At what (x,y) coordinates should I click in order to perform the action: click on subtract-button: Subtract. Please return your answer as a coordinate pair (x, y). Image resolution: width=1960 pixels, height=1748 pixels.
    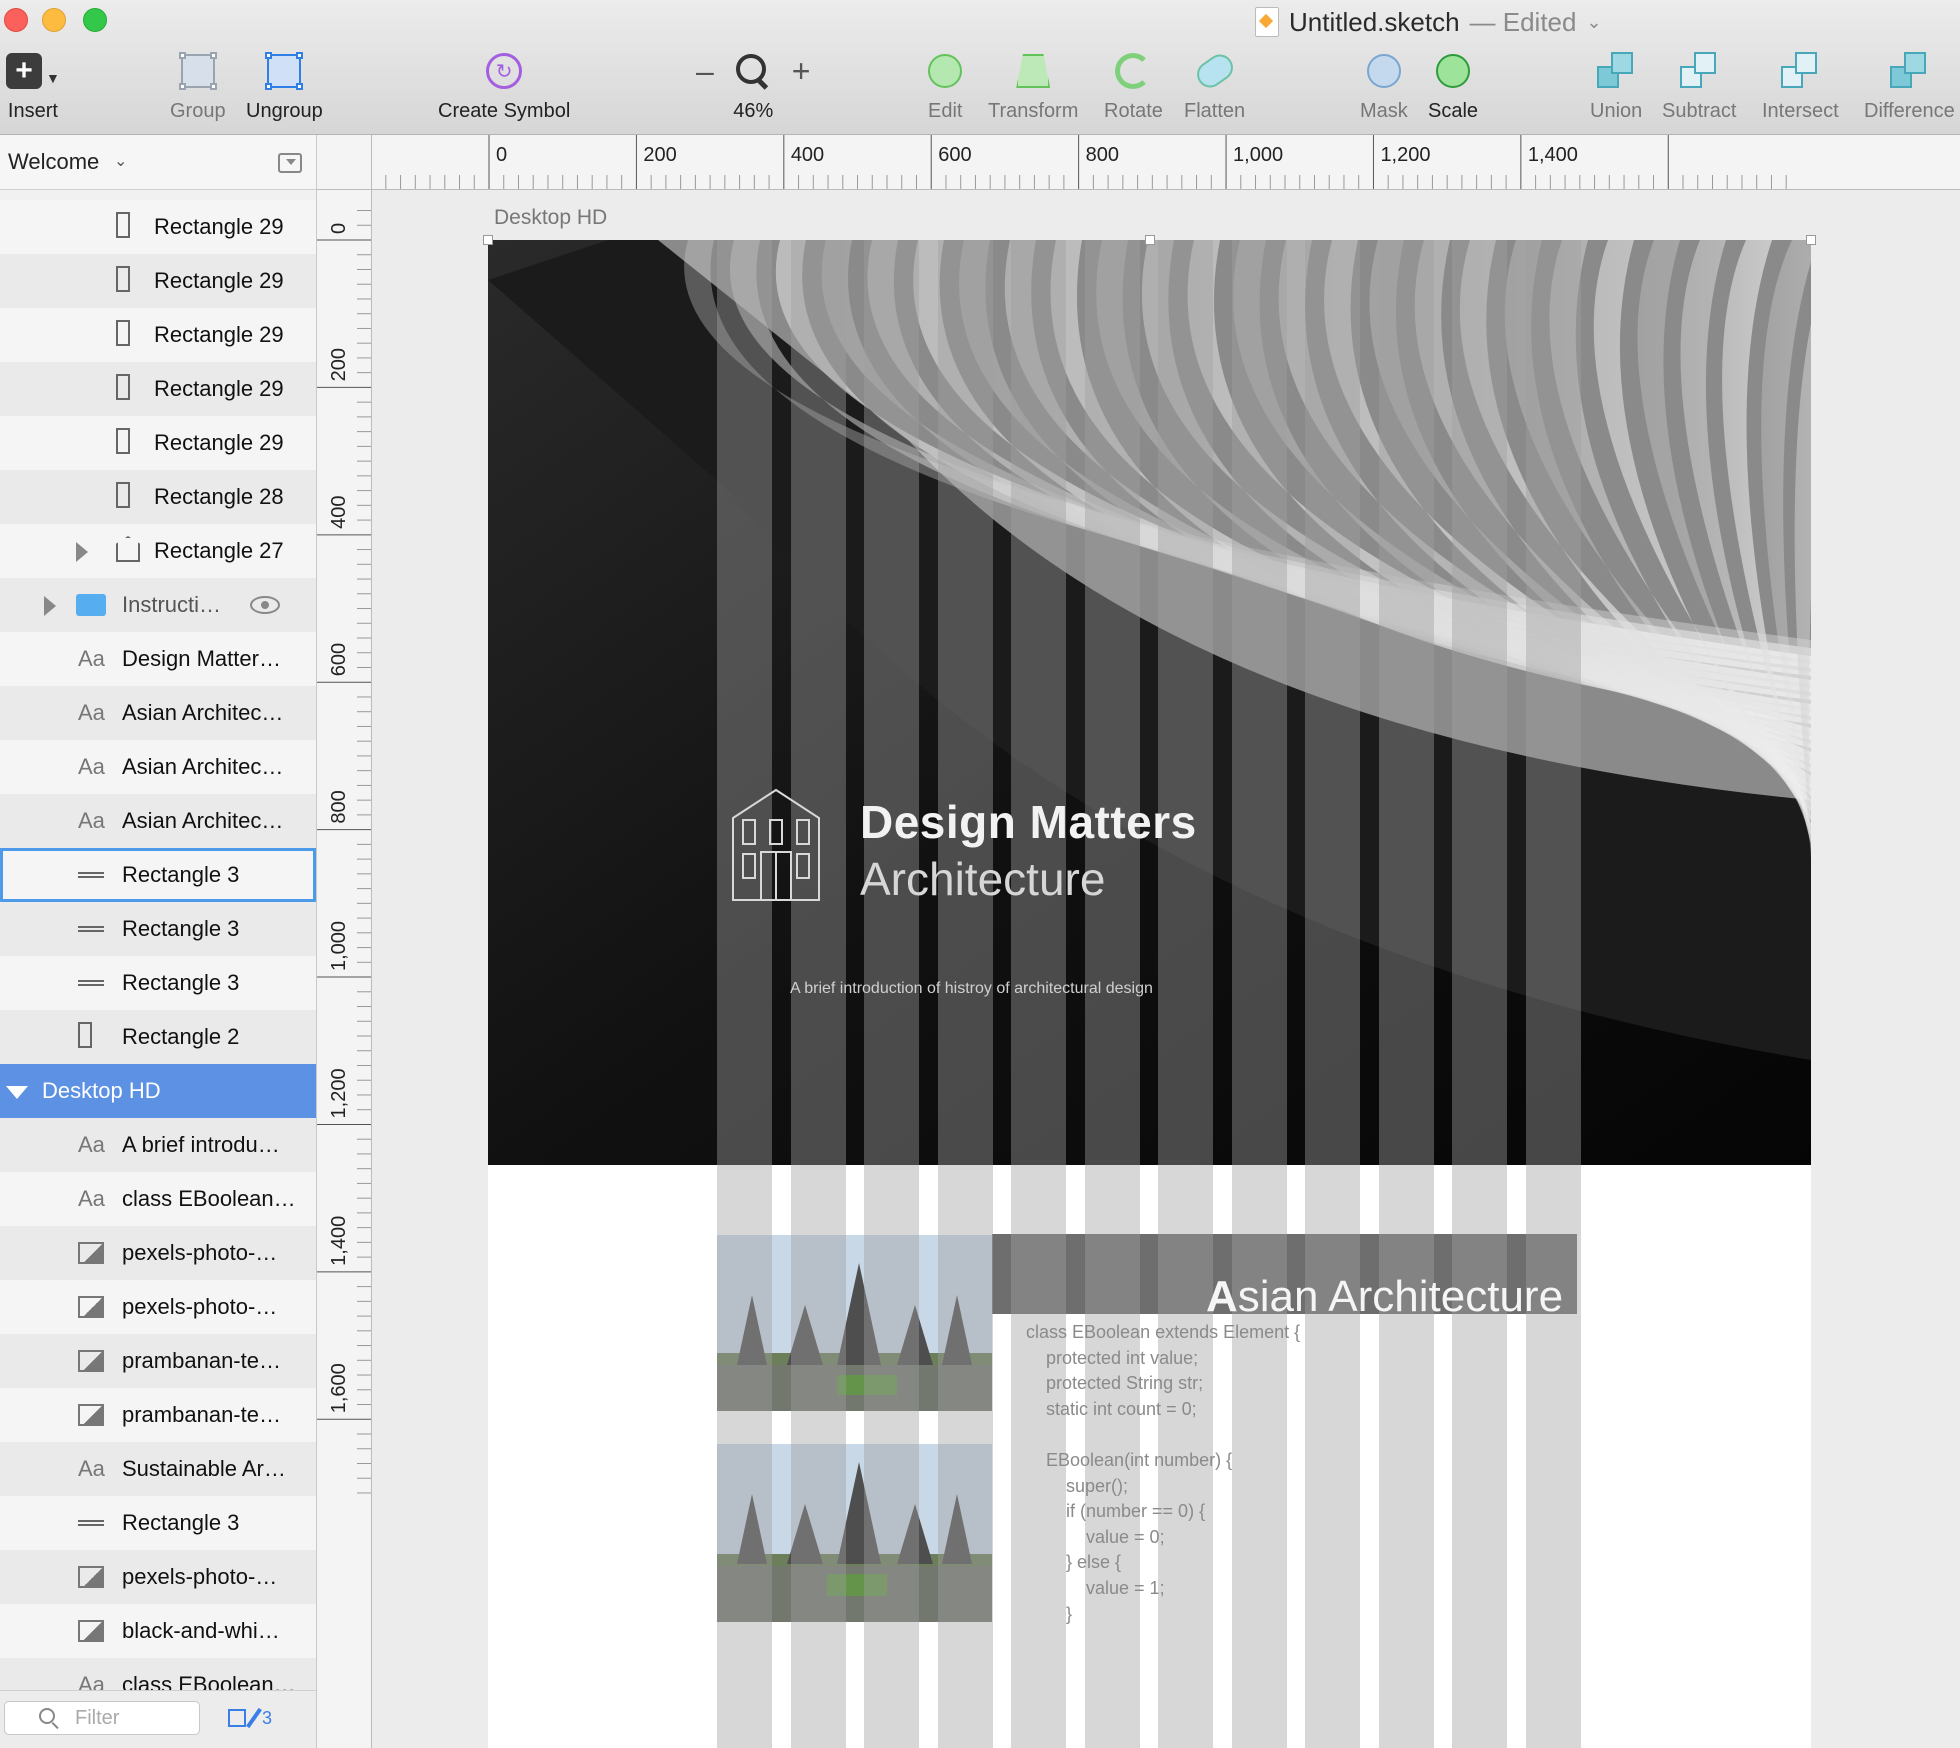
    Looking at the image, I should click on (1699, 84).